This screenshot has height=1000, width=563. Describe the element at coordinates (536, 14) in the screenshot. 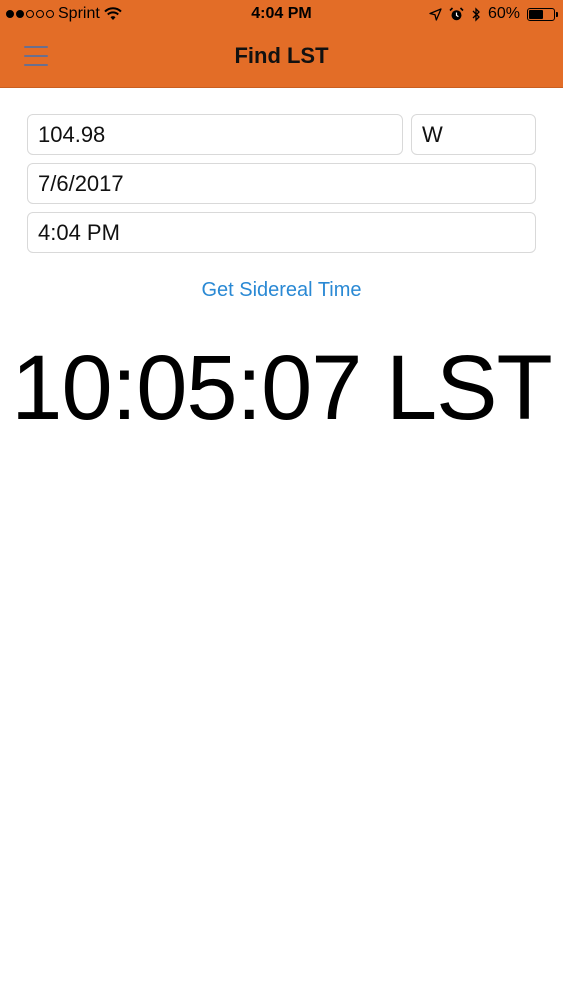

I see `battery-level` at that location.